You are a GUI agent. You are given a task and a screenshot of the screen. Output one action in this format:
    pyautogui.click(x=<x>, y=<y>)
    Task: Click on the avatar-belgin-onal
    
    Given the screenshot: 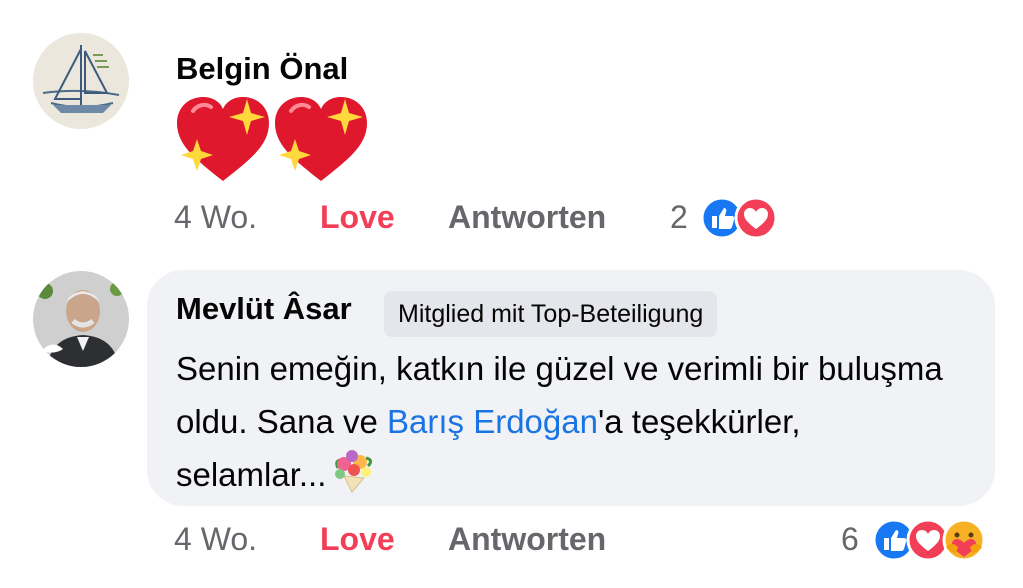 What is the action you would take?
    pyautogui.click(x=81, y=81)
    